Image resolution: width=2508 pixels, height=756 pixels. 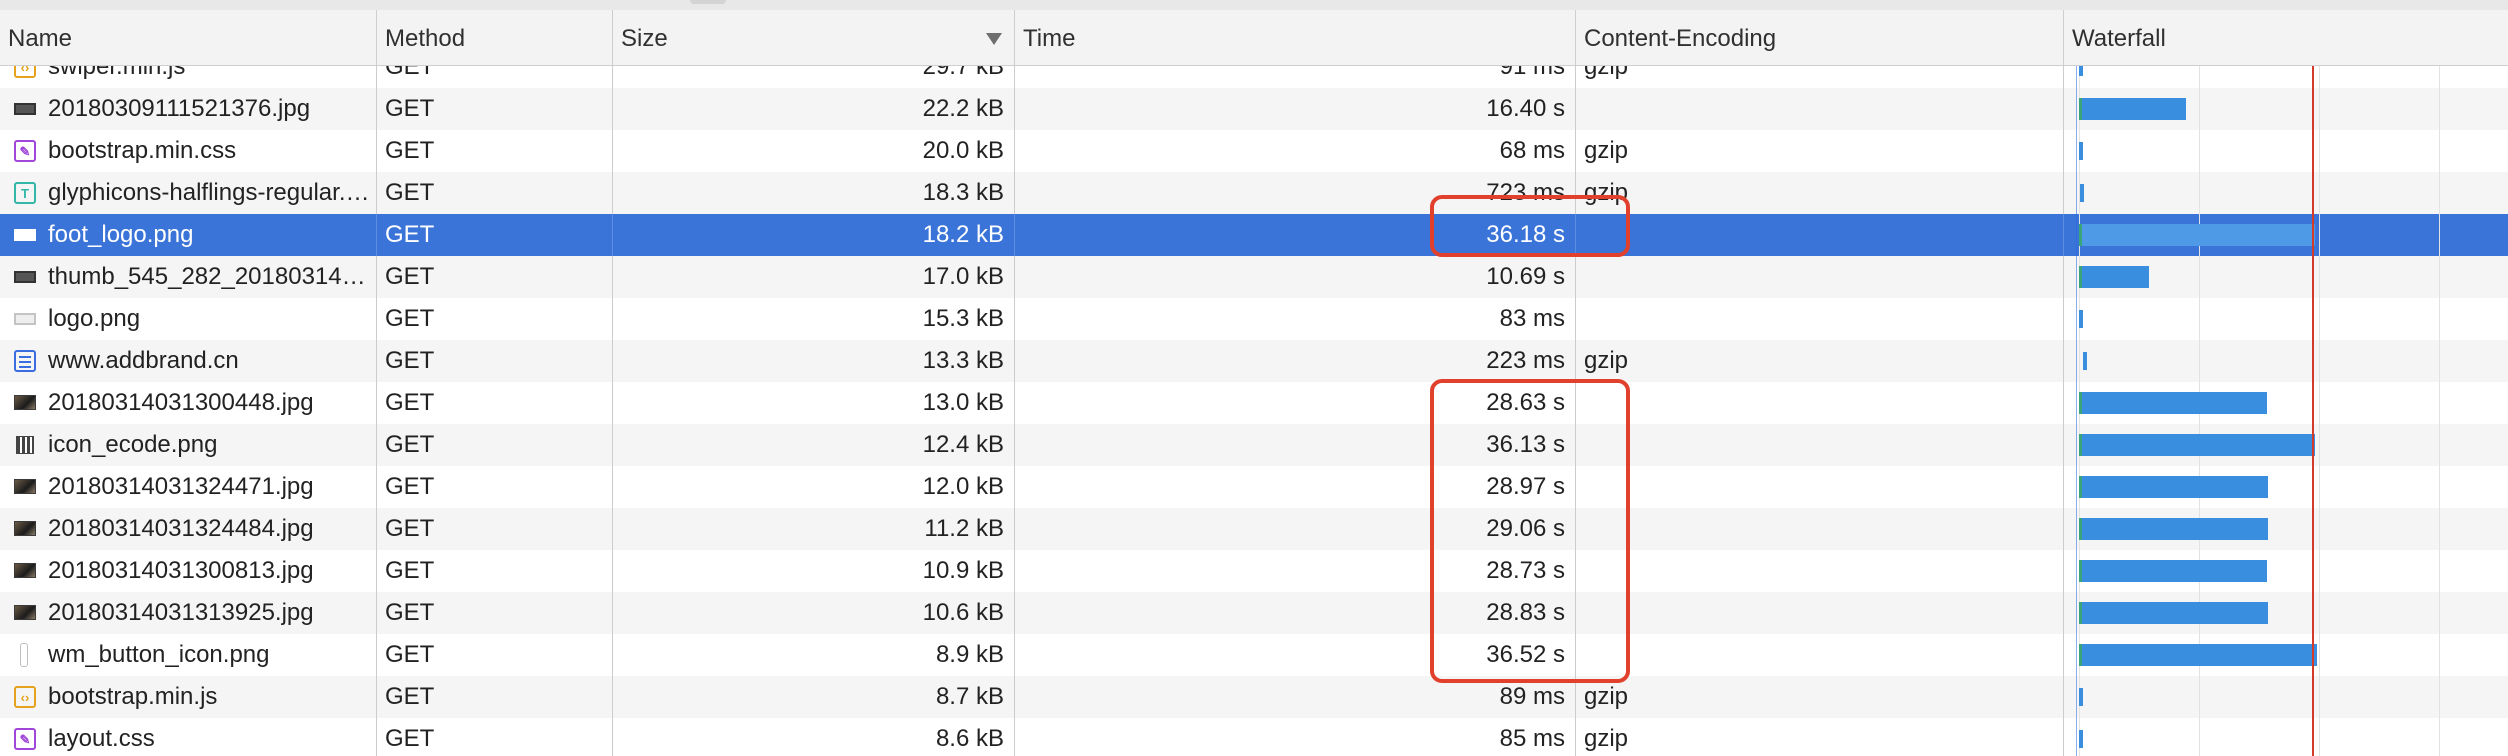 I want to click on request-row: ‹› swiper.min.js GET 29.7 kB 91 ms gzip, so click(x=1254, y=77).